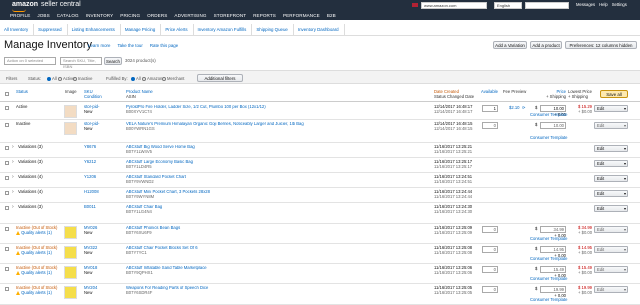 The width and height of the screenshot is (640, 305). Describe the element at coordinates (220, 78) in the screenshot. I see `additional-filters-button: Additional filters` at that location.